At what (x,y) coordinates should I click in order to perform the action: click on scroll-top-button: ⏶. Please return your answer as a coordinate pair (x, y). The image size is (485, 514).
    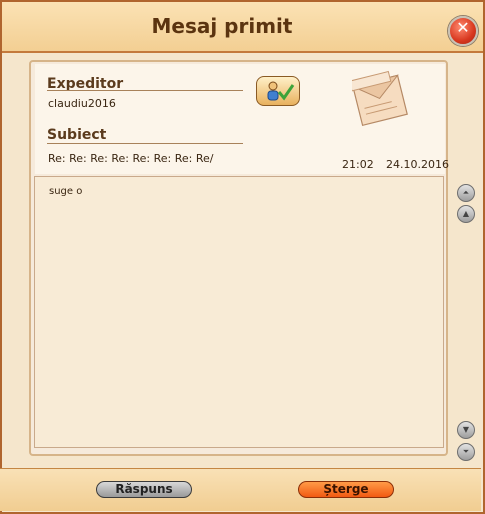
    Looking at the image, I should click on (466, 193).